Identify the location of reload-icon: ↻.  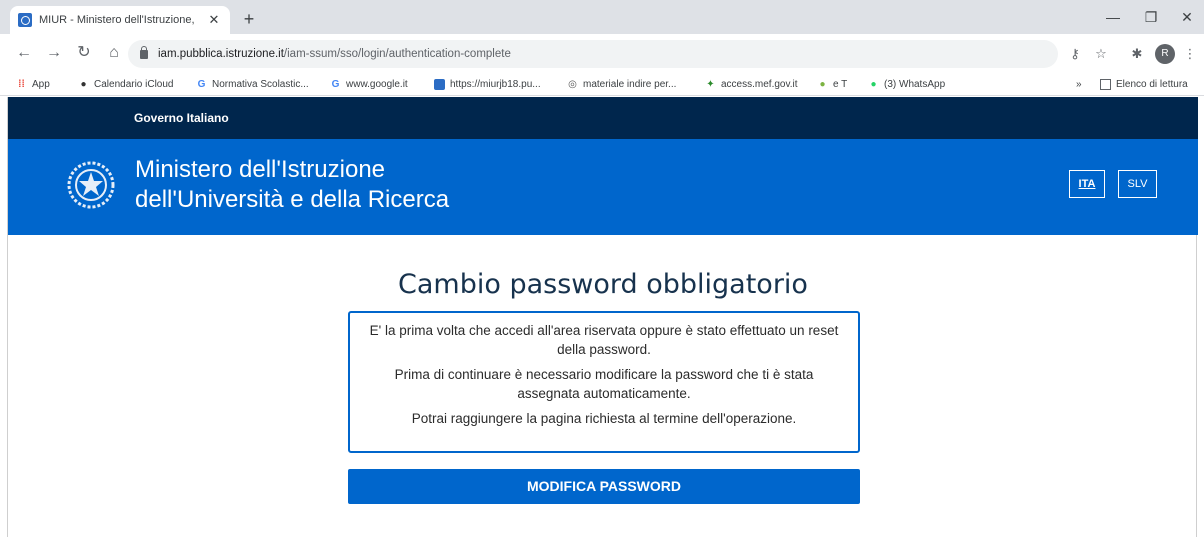
(84, 53).